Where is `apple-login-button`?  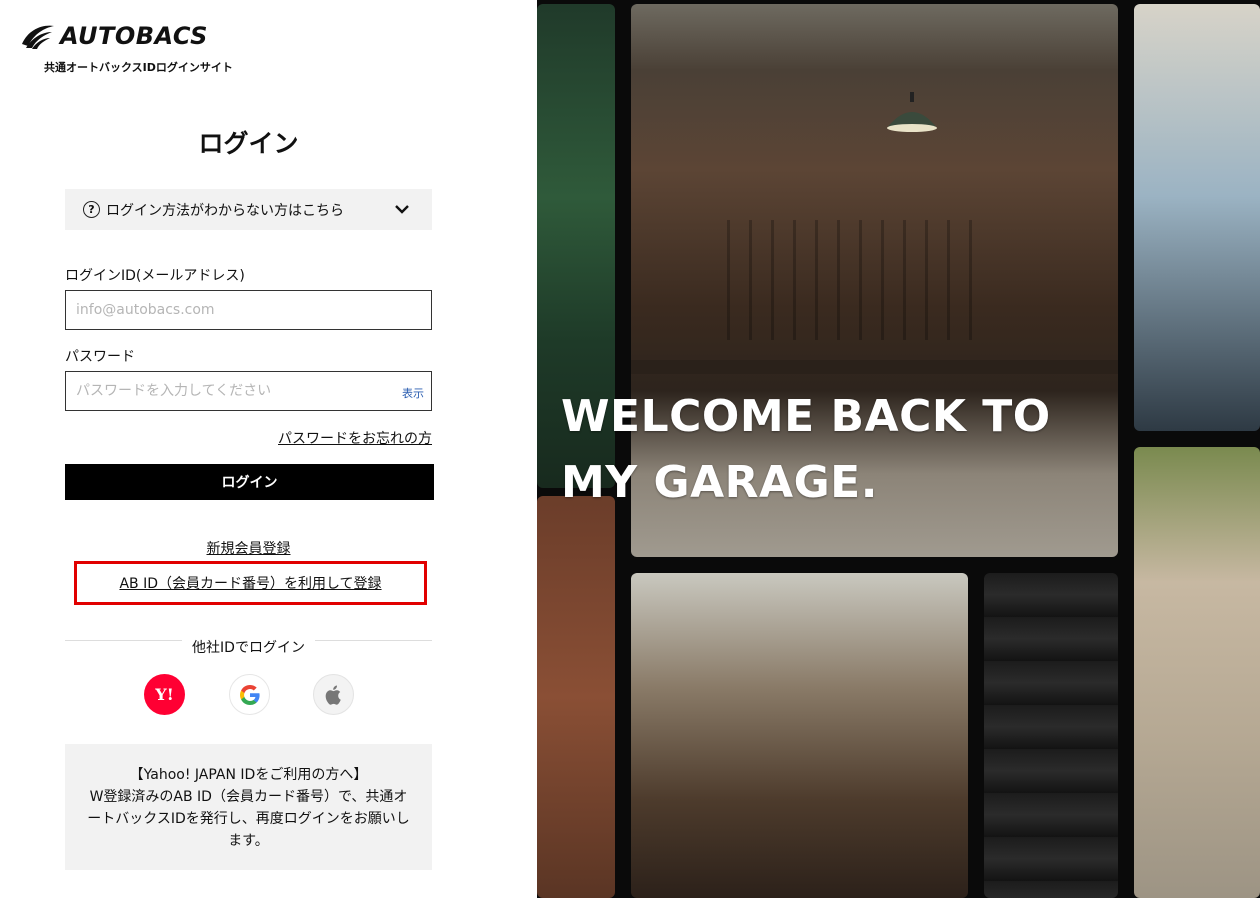
apple-login-button is located at coordinates (333, 694).